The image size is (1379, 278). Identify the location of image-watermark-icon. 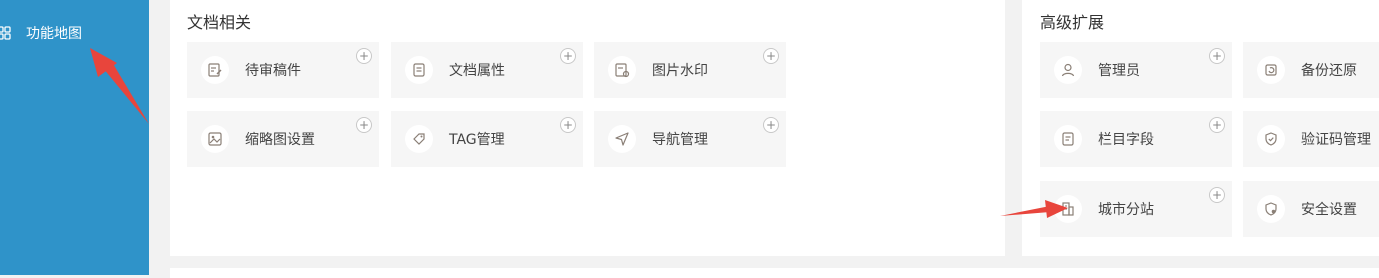
(622, 70).